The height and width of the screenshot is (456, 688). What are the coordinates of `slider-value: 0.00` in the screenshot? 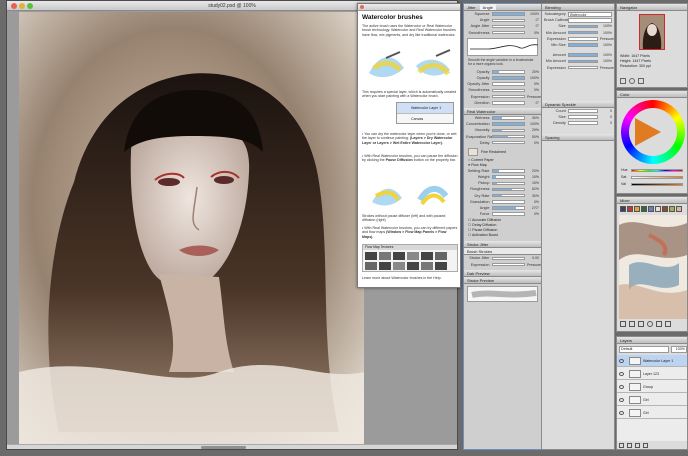 It's located at (534, 258).